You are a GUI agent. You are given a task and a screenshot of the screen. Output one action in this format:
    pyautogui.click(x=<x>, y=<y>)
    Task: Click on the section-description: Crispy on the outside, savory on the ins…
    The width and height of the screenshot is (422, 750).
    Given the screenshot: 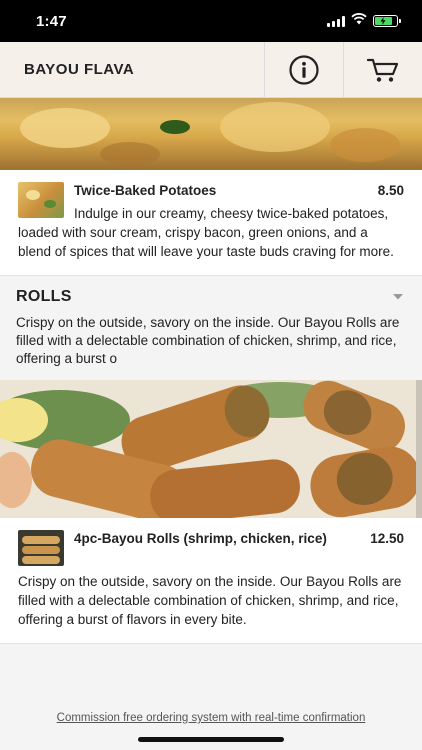 What is the action you would take?
    pyautogui.click(x=208, y=340)
    